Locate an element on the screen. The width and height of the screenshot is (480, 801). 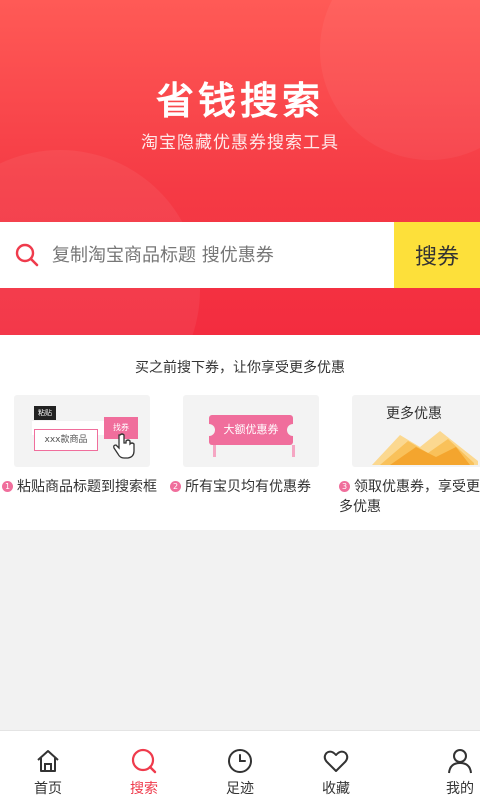
step-label: 所有宝贝均有优惠券 is located at coordinates (248, 487).